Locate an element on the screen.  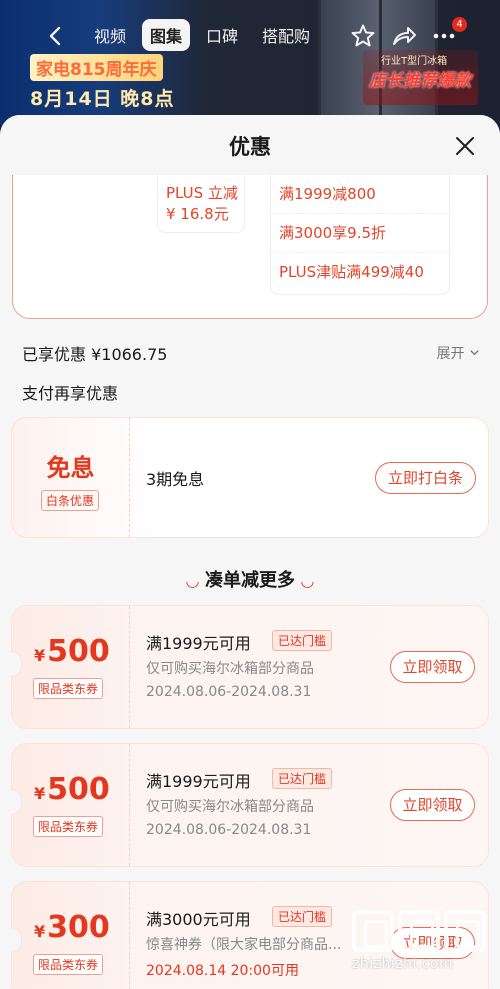
promo-anniversary-text: 家电815周年庆 is located at coordinates (96, 67).